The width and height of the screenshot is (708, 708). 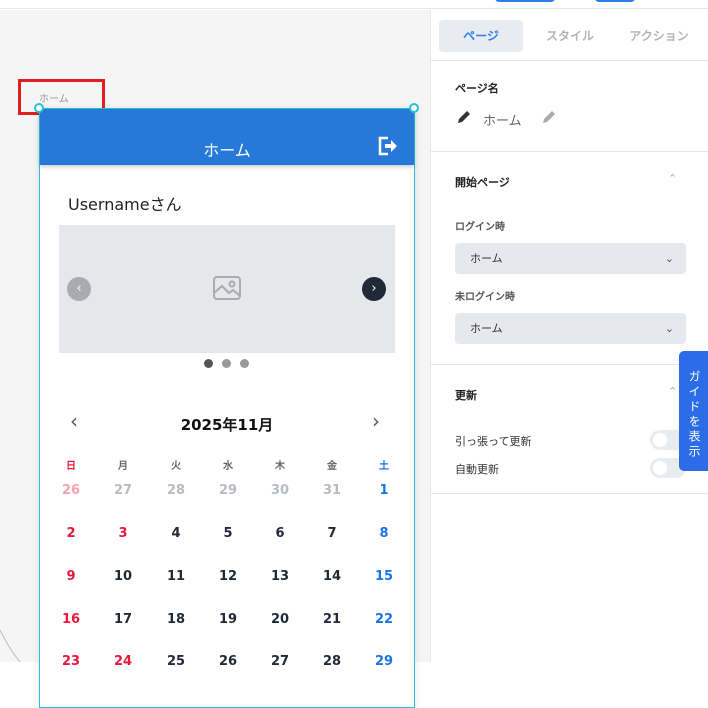 What do you see at coordinates (228, 619) in the screenshot?
I see `calendar-day: 19` at bounding box center [228, 619].